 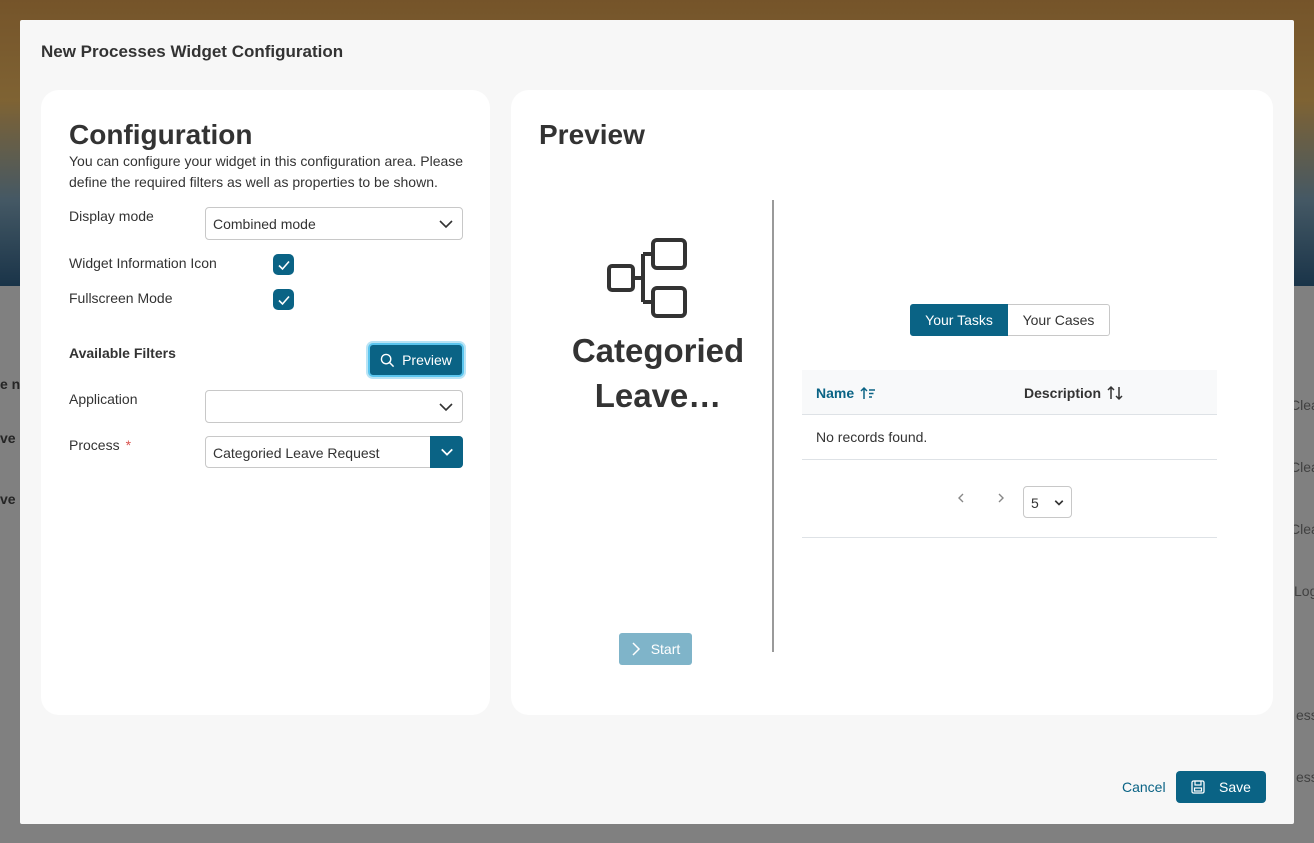 What do you see at coordinates (1009, 499) in the screenshot?
I see `paginator: 5` at bounding box center [1009, 499].